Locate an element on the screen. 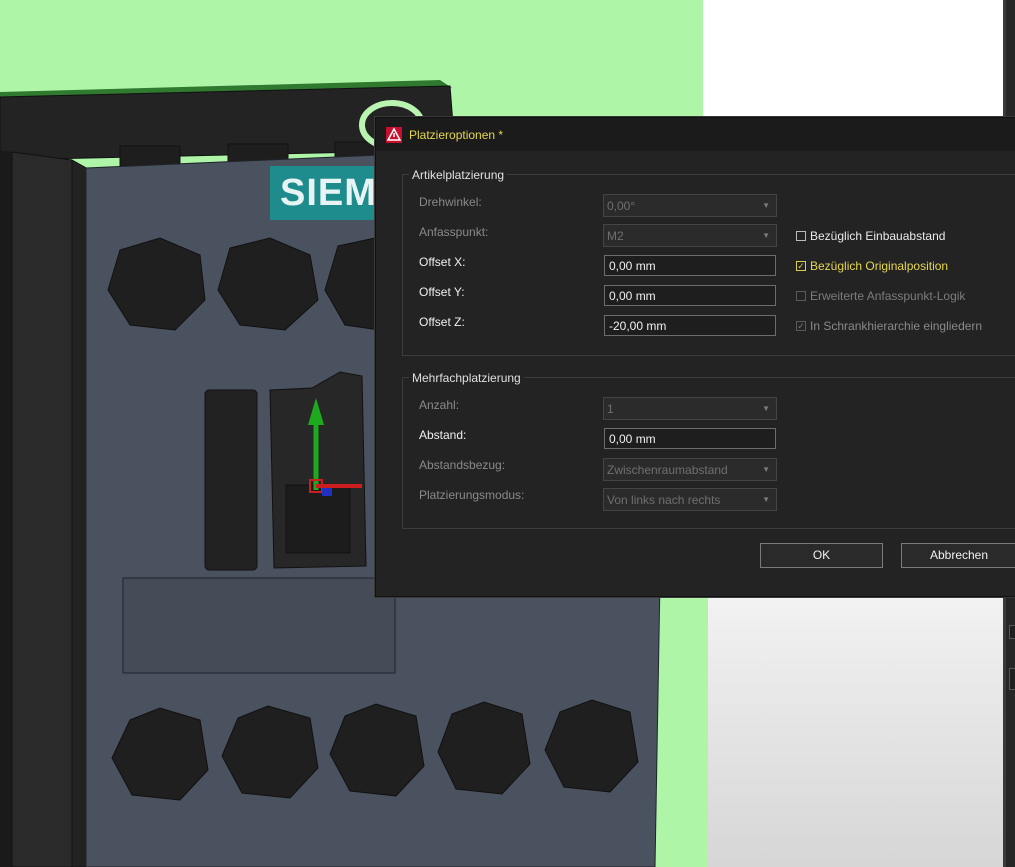  group-title-mehrfach: Mehrfachplatzierung is located at coordinates (466, 378).